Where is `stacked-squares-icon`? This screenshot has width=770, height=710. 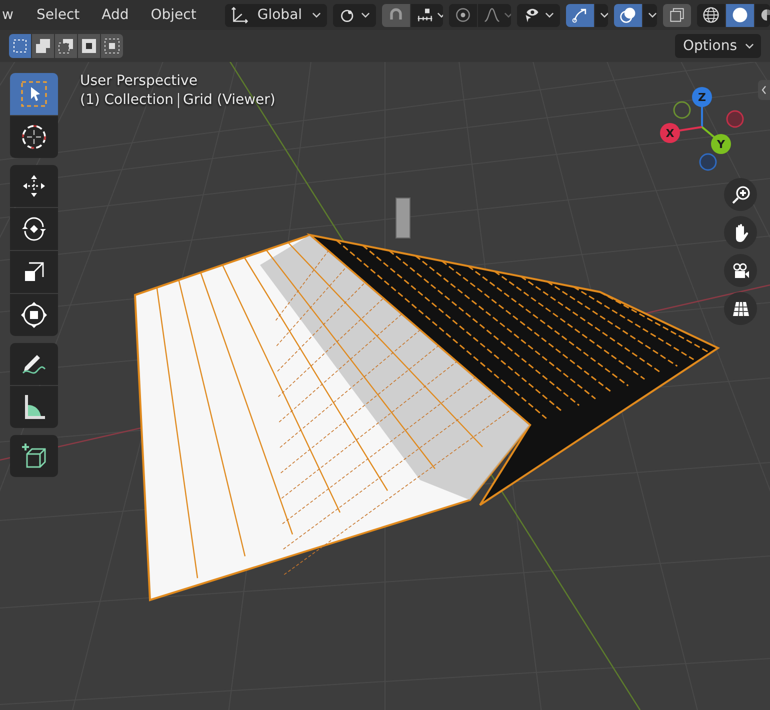
stacked-squares-icon is located at coordinates (677, 15).